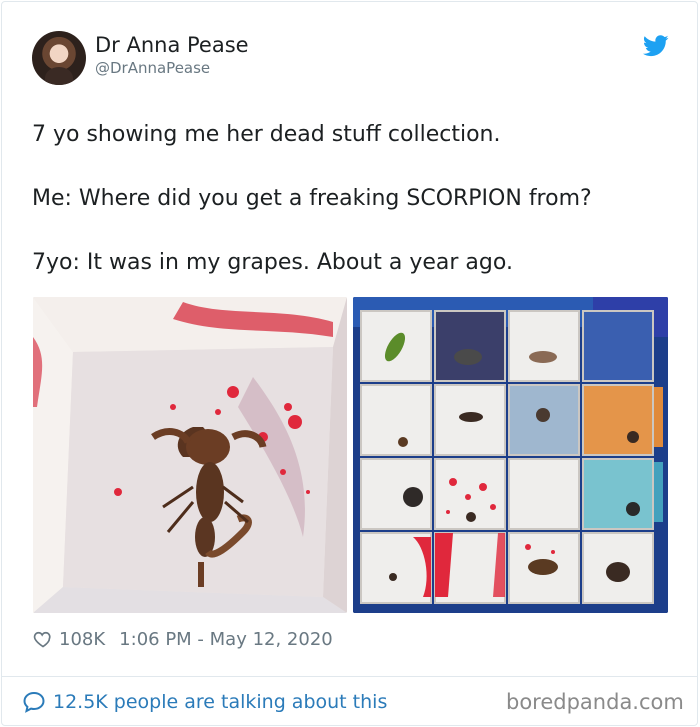 This screenshot has width=700, height=727. I want to click on tweet-timestamp: 1:06 PM - May 12, 2020, so click(226, 639).